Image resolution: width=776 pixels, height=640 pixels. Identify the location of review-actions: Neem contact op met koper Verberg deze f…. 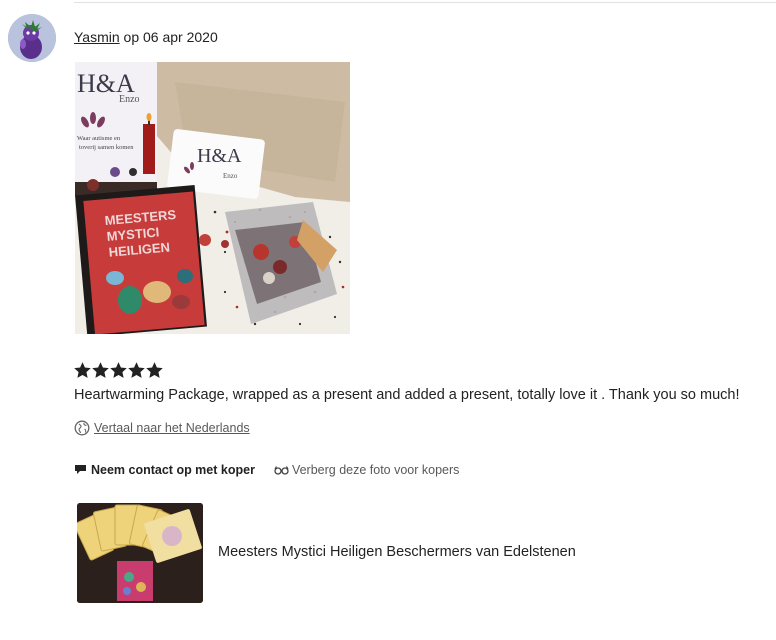
(266, 470).